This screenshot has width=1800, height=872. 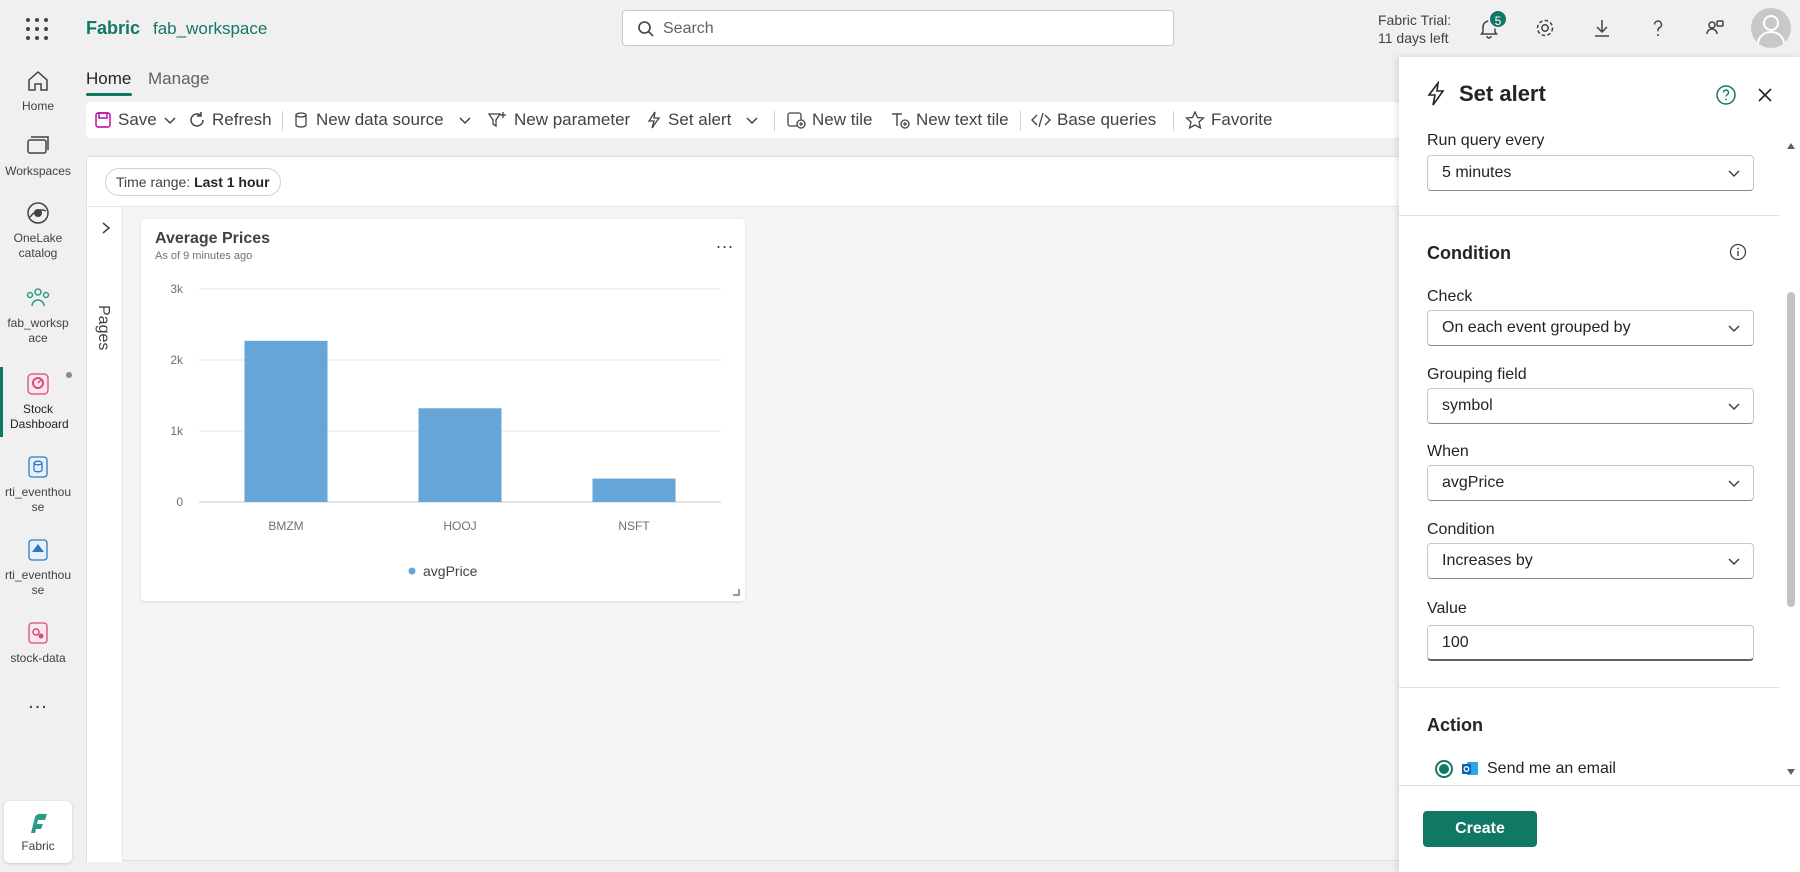 I want to click on y-tick-label: 2k, so click(x=177, y=360).